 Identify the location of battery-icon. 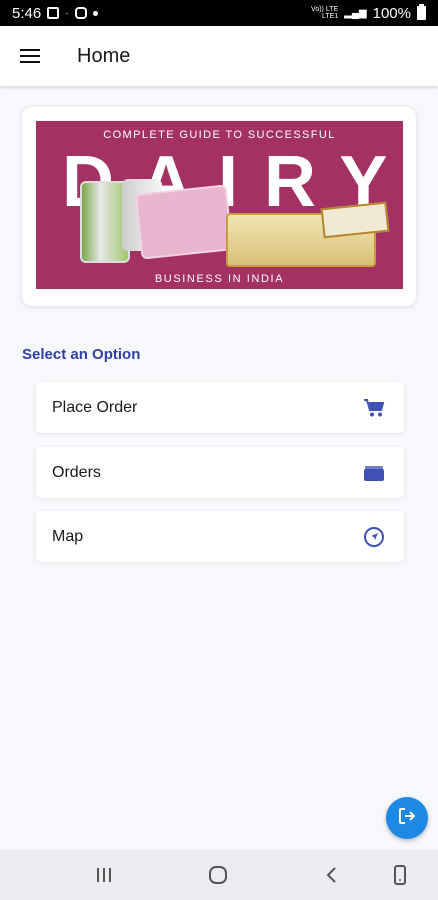
(421, 12).